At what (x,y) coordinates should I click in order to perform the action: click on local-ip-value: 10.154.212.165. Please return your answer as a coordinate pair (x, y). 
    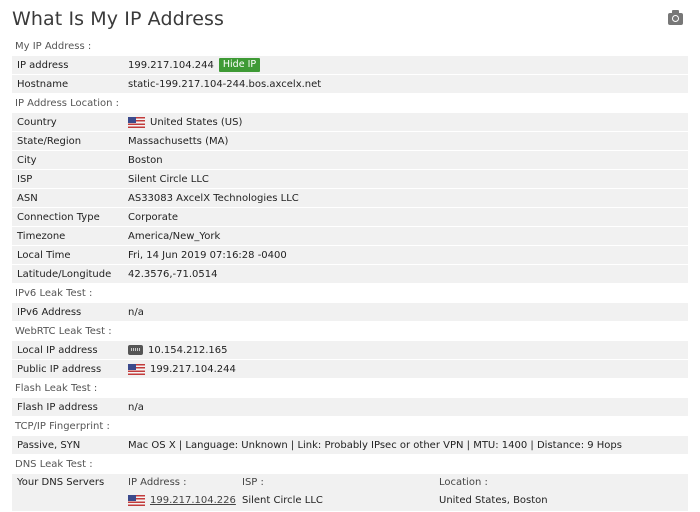
    Looking at the image, I should click on (188, 350).